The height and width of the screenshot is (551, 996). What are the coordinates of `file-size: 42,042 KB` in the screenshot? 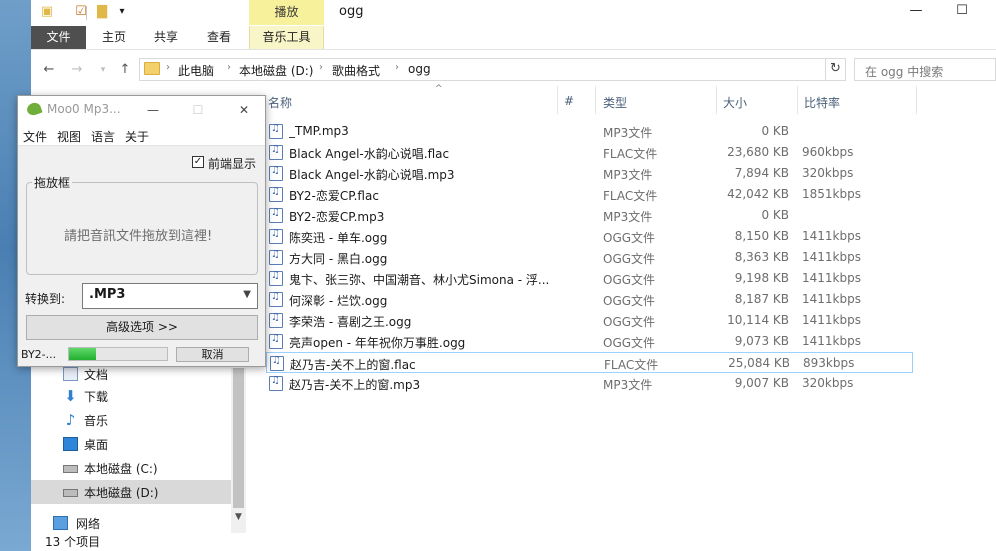 It's located at (758, 194).